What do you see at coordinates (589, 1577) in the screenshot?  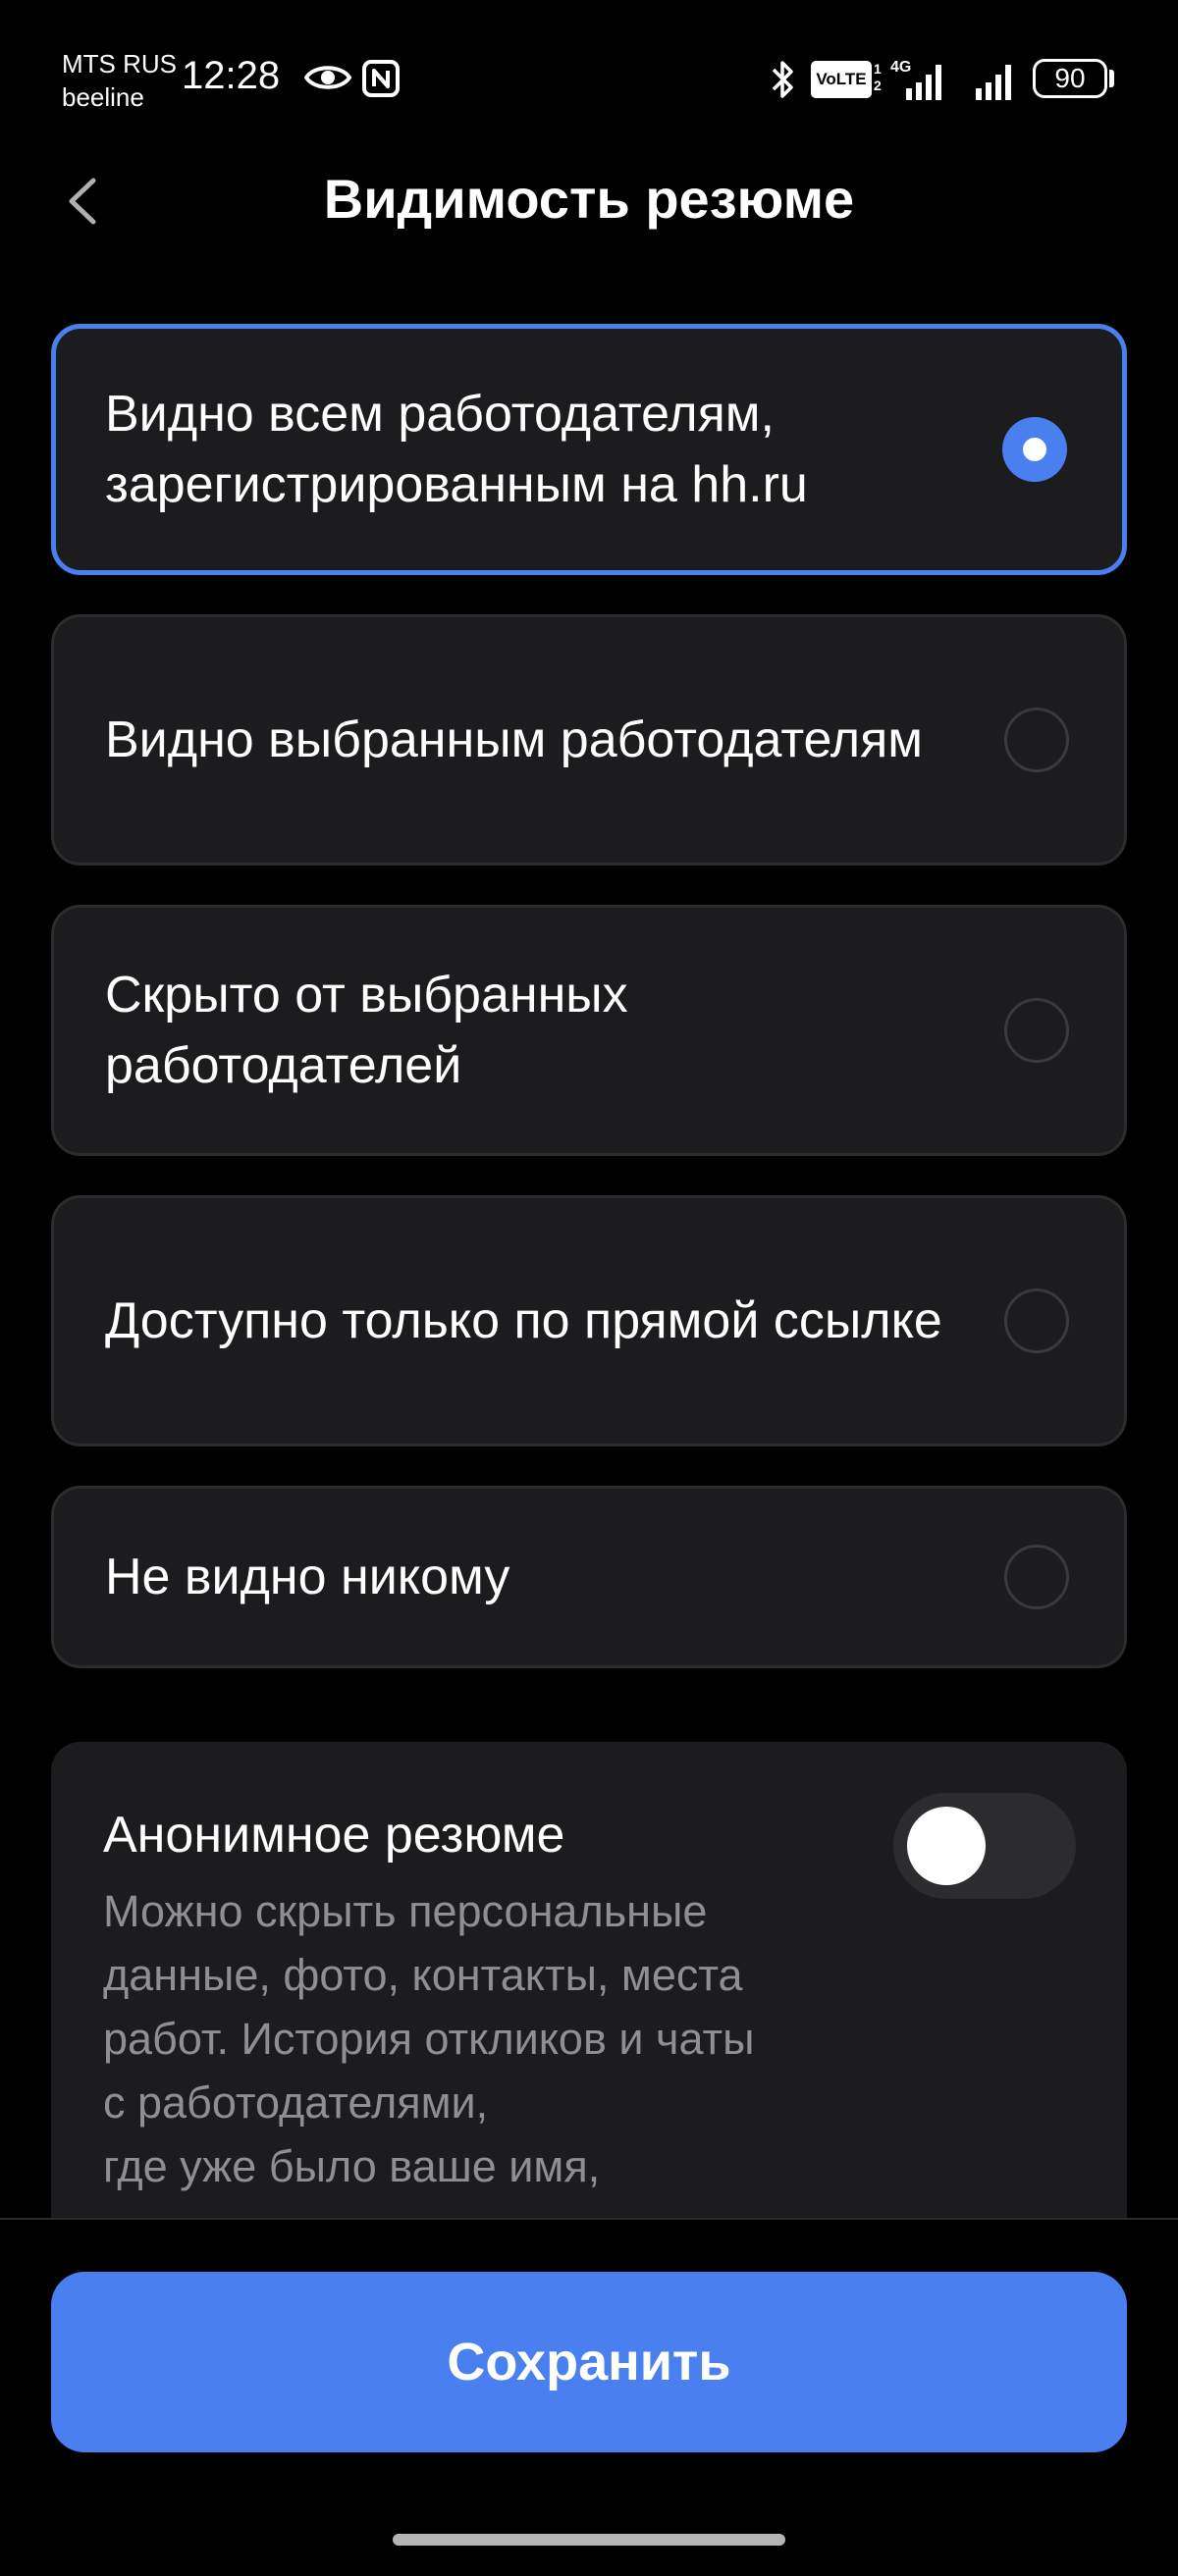 I see `option-hidden-all: Не видно никому` at bounding box center [589, 1577].